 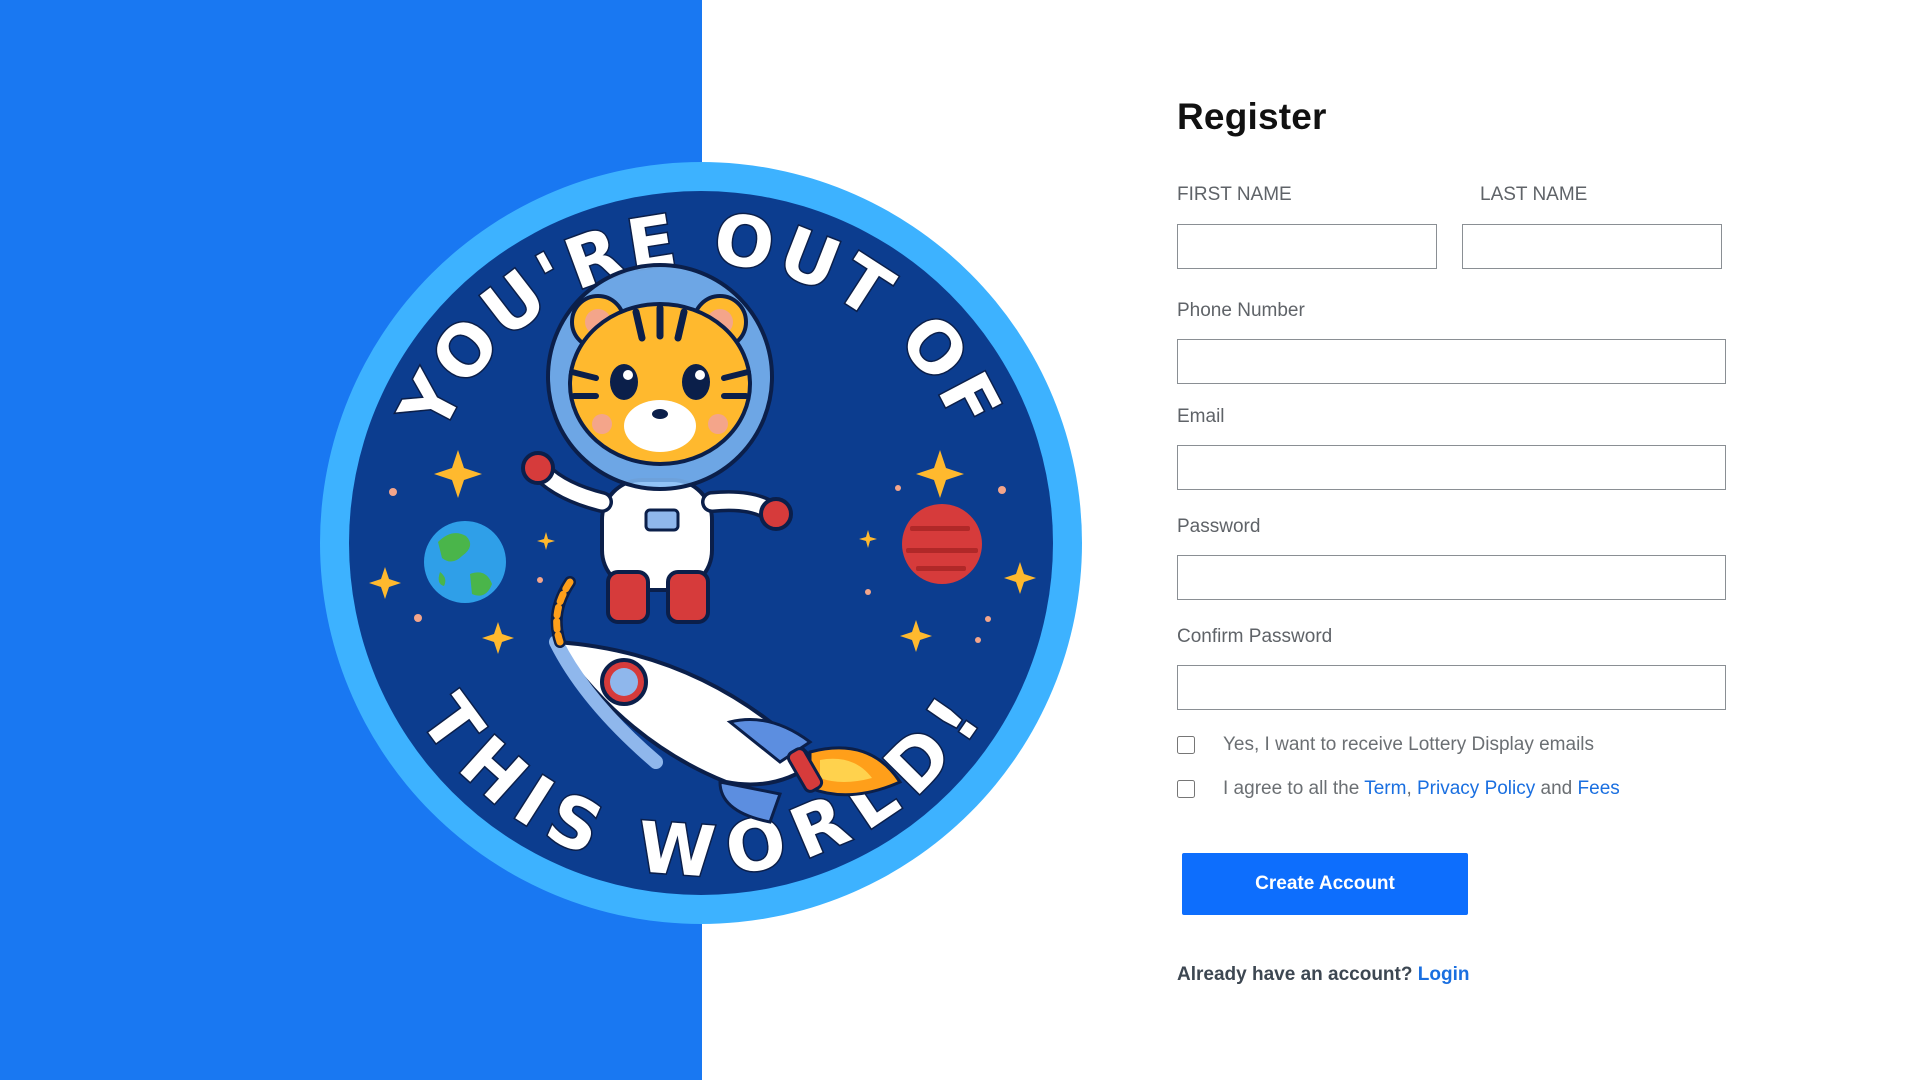 What do you see at coordinates (1325, 884) in the screenshot?
I see `create-account-button: Create Account` at bounding box center [1325, 884].